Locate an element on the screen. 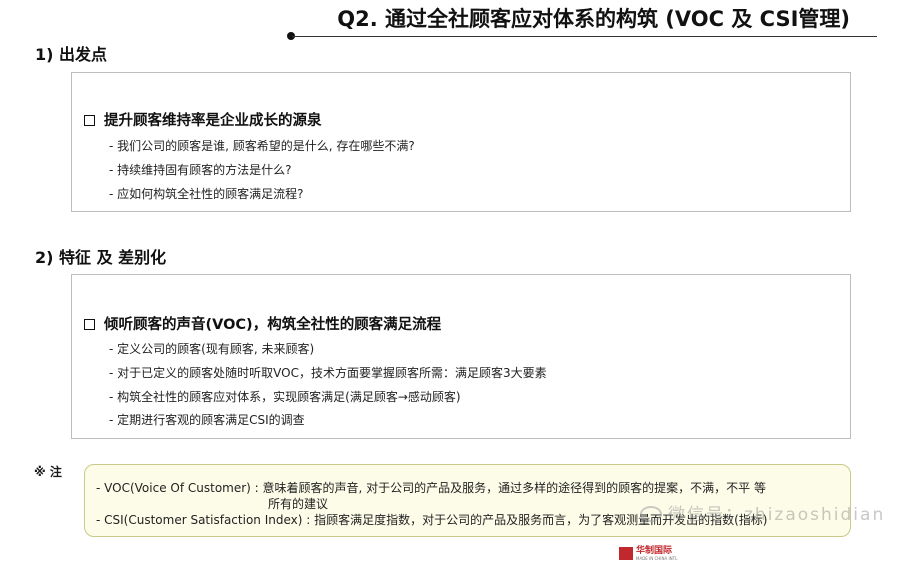 This screenshot has width=900, height=562. section2-item: - 定义公司的顾客(现有顾客, 未来顾客) is located at coordinates (212, 349).